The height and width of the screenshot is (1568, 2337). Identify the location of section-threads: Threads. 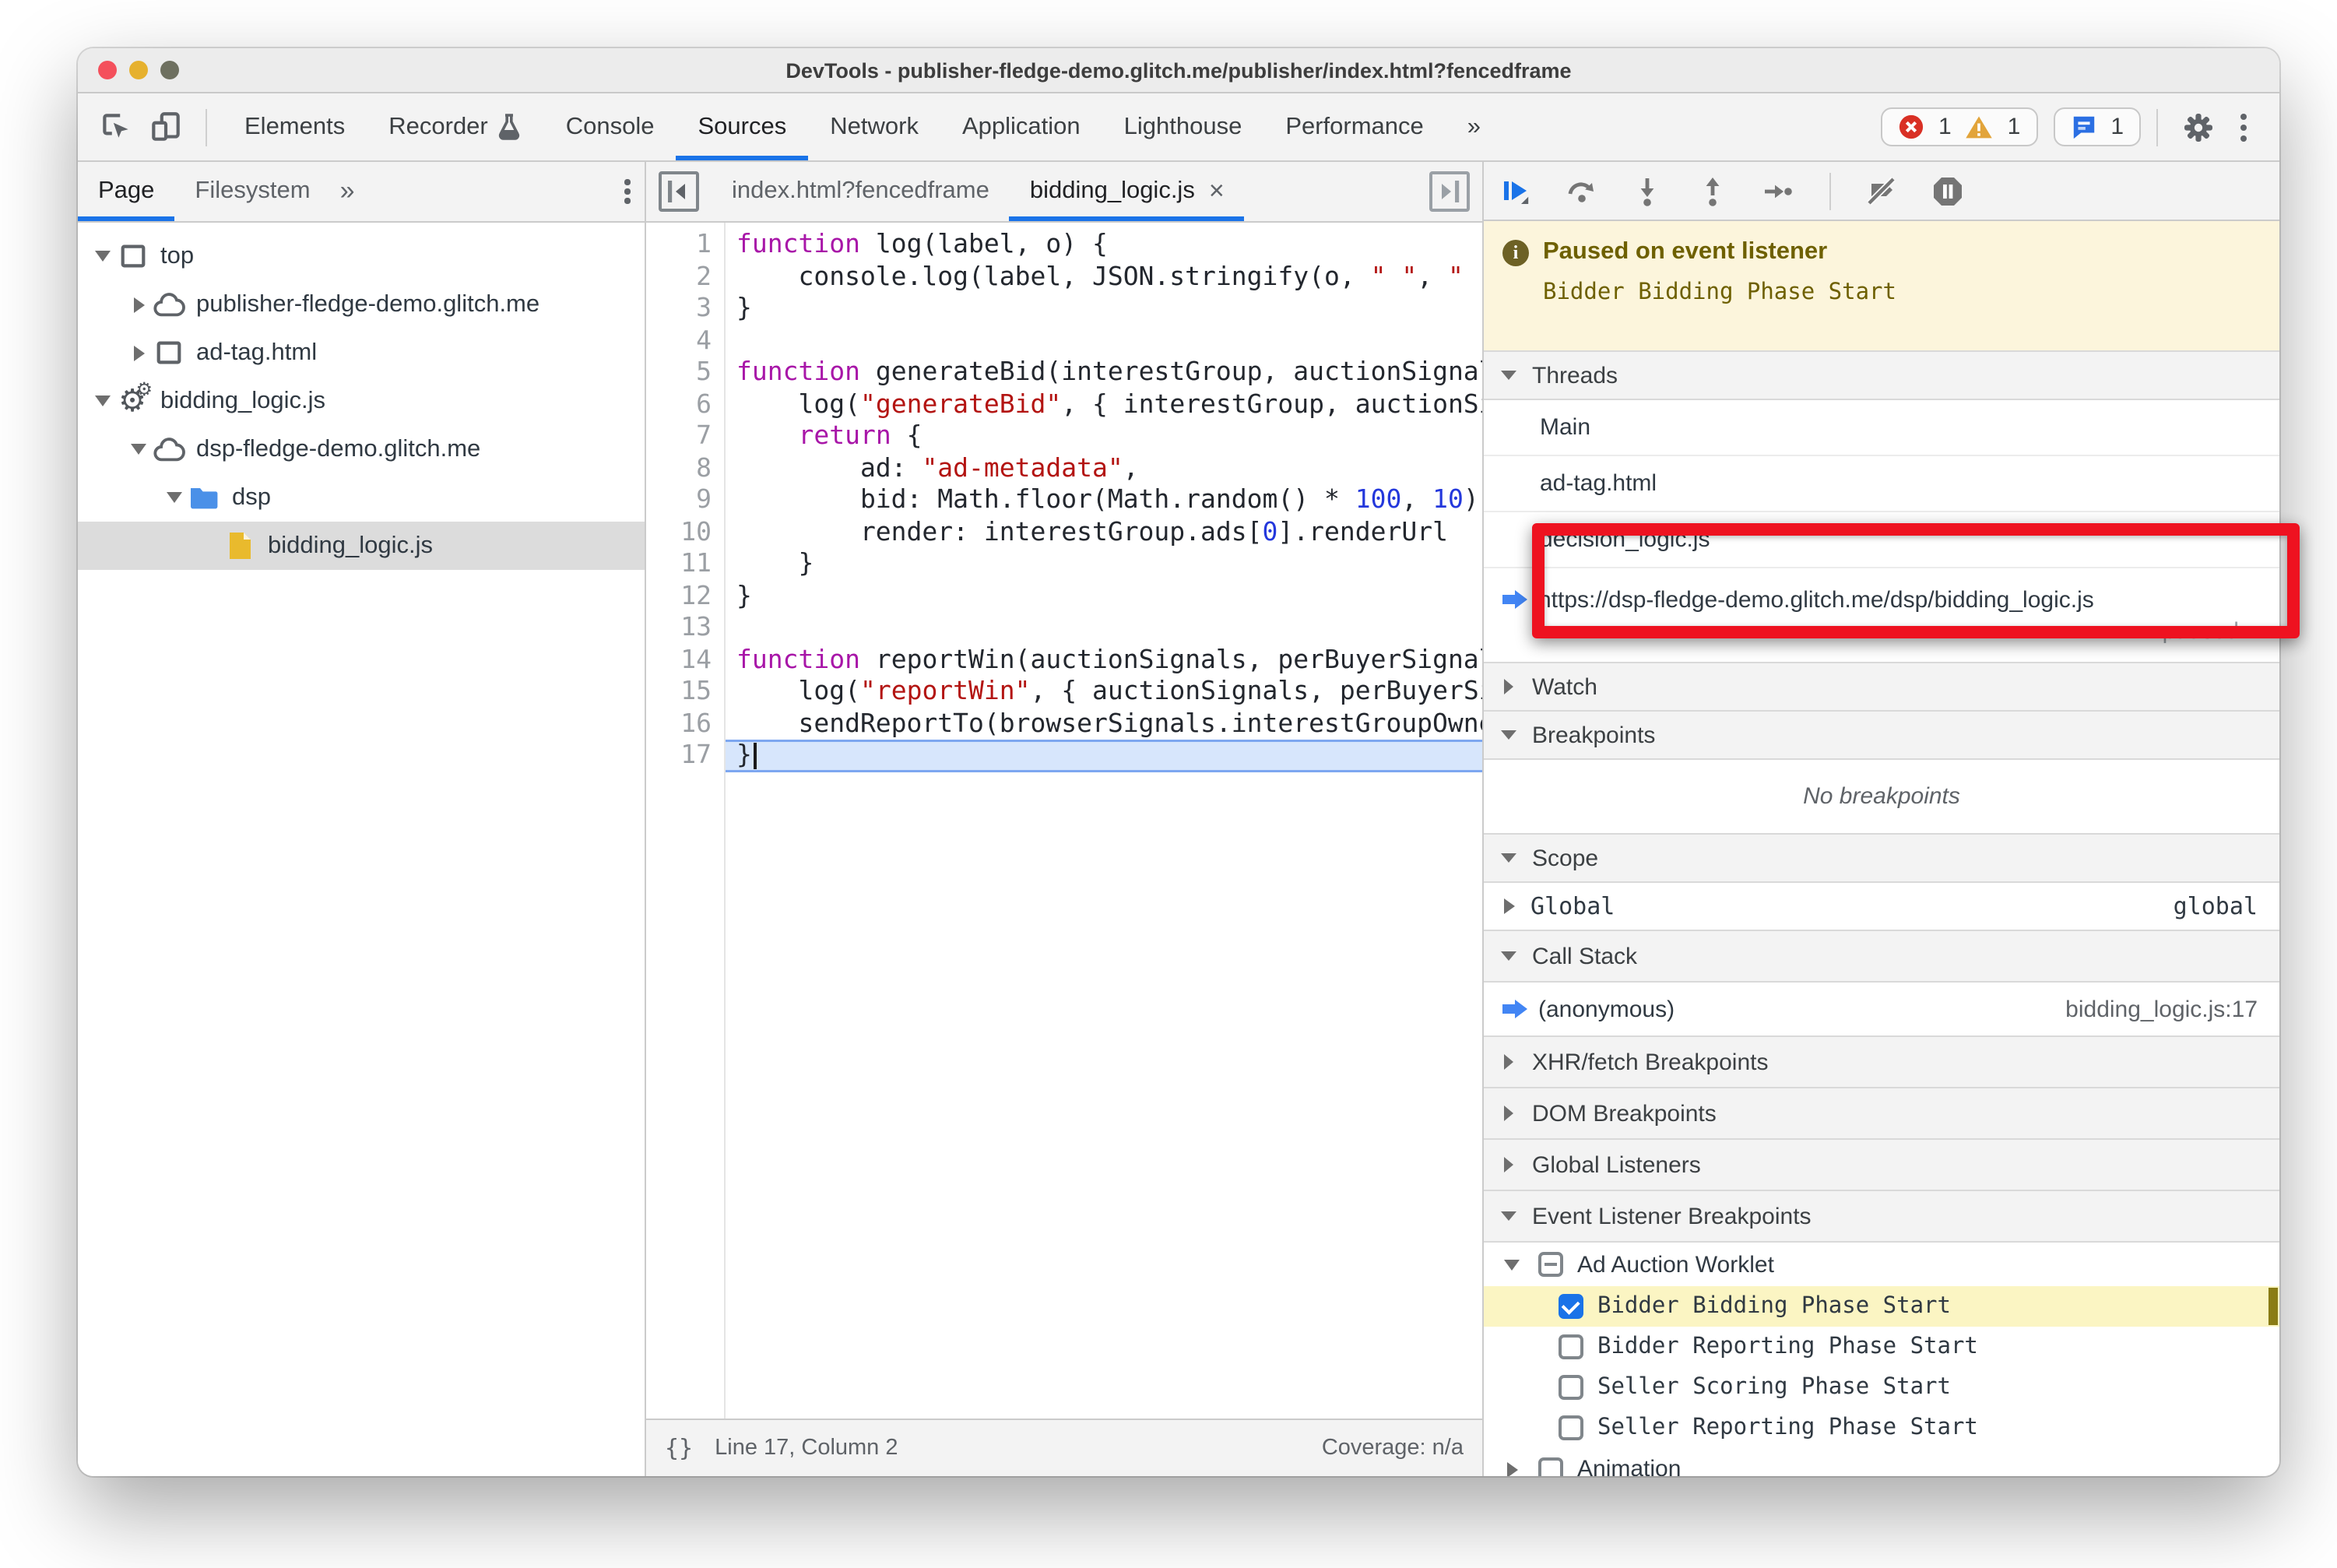
(1882, 375).